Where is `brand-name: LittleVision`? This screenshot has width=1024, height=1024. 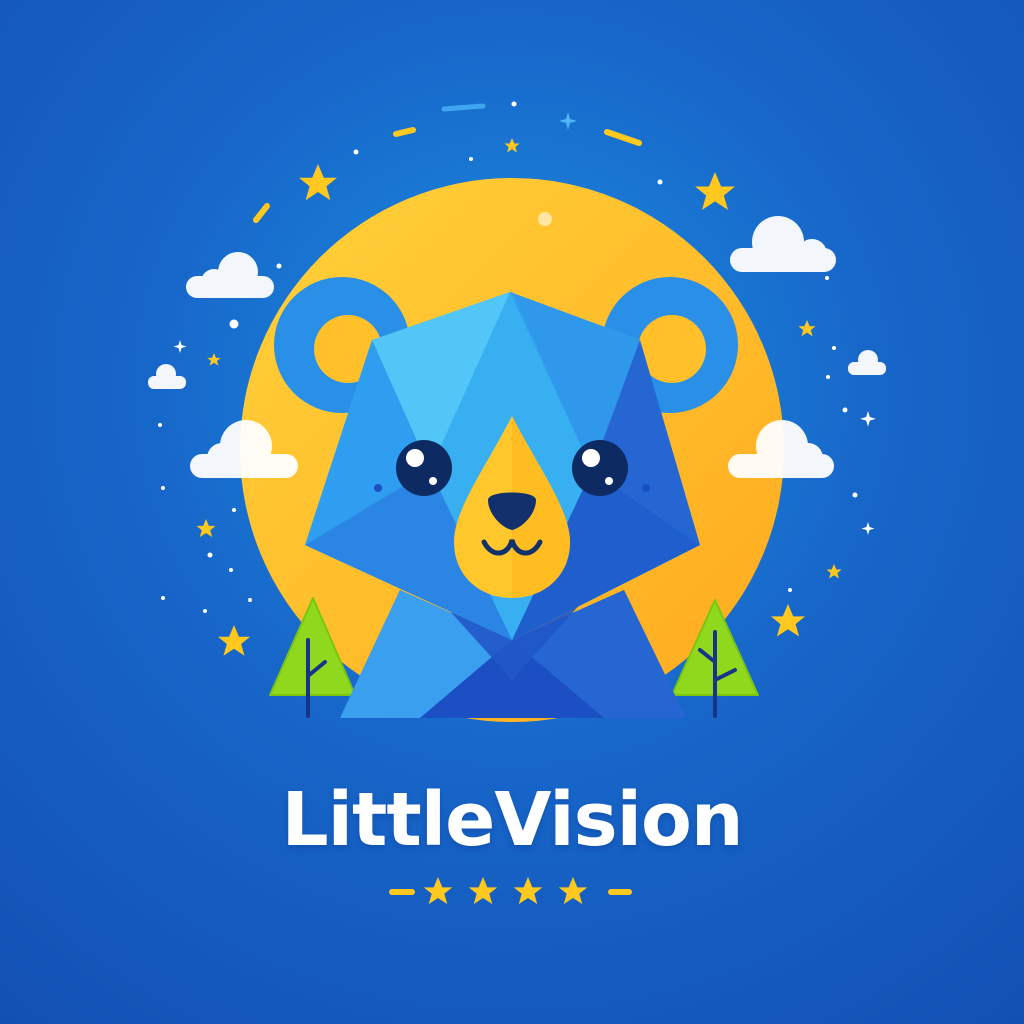 brand-name: LittleVision is located at coordinates (512, 820).